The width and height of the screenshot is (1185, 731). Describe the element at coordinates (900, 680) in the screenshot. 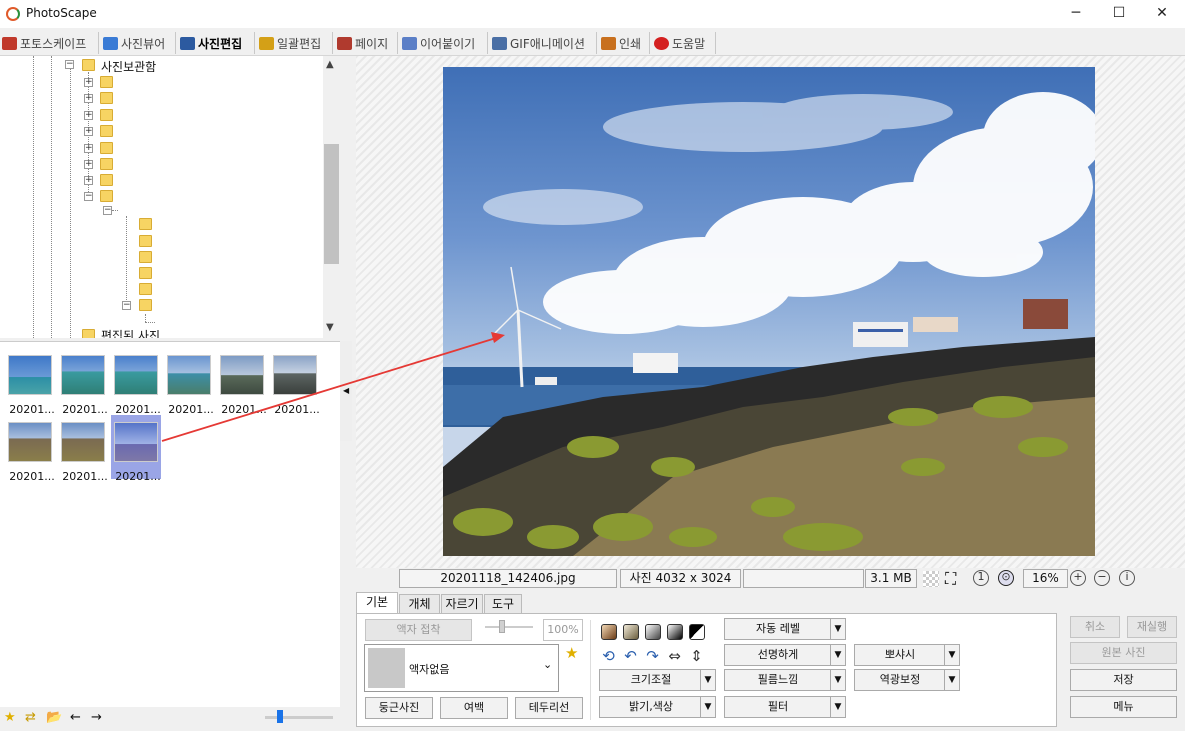

I see `backlight-button: 역광보정` at that location.